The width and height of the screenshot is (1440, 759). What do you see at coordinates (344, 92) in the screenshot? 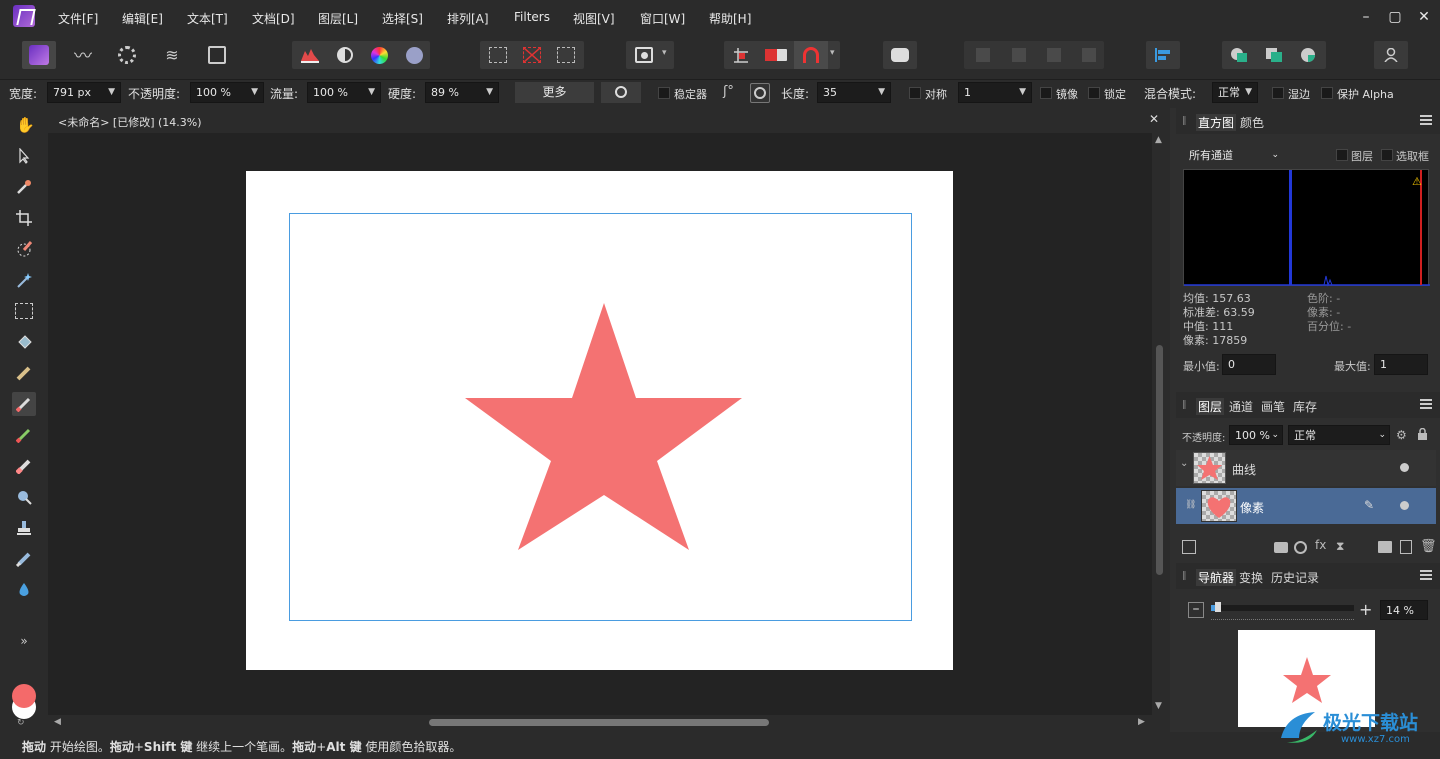
I see `flow-field: 100 % ▼` at bounding box center [344, 92].